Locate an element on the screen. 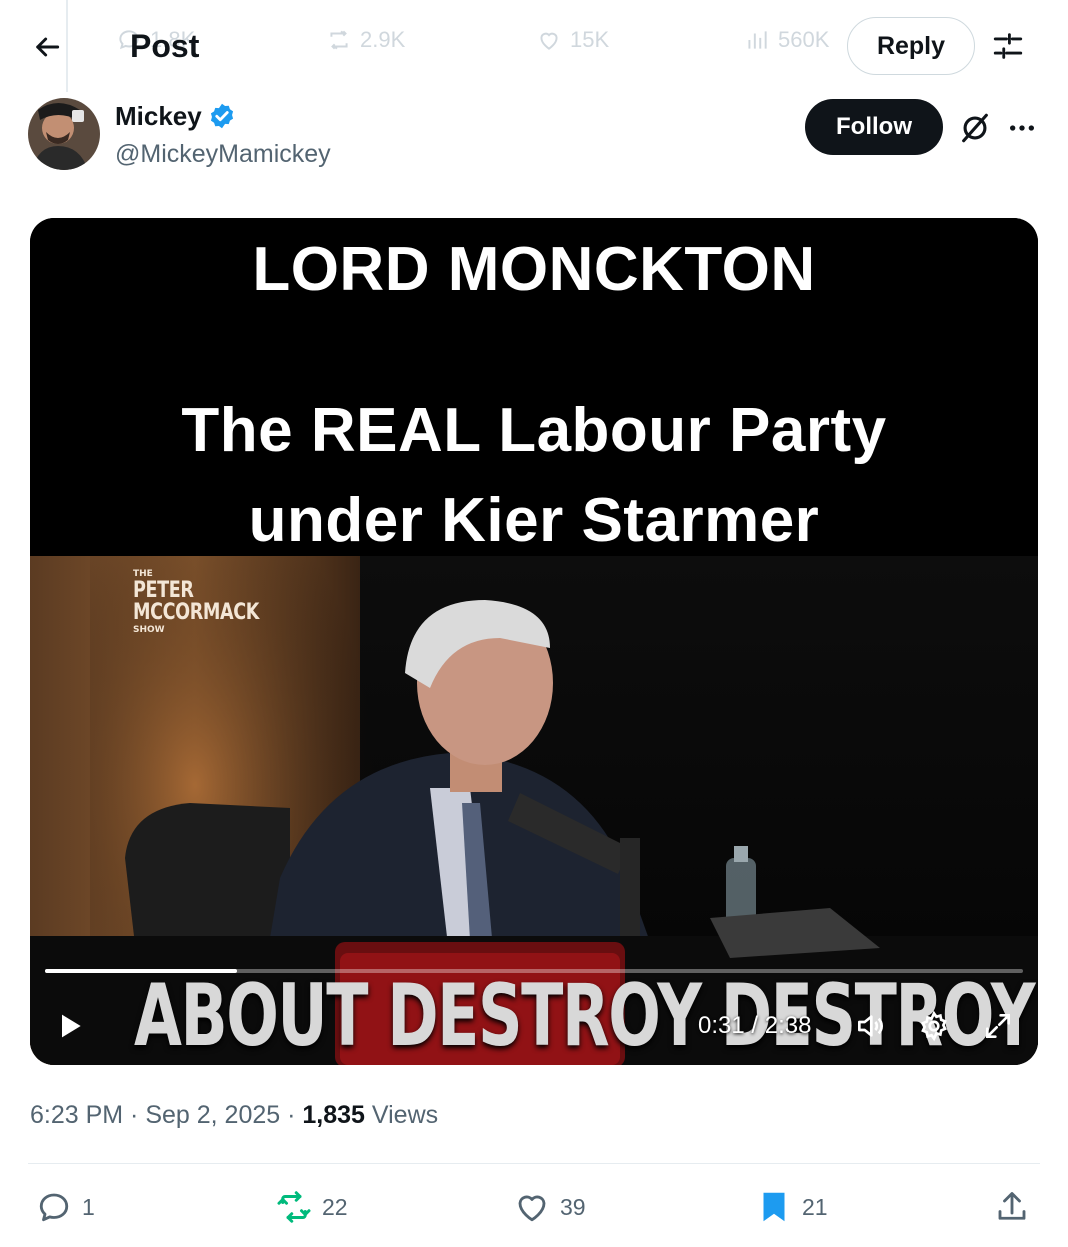 This screenshot has width=1068, height=1247. post-time: 6:23 PM is located at coordinates (76, 1115).